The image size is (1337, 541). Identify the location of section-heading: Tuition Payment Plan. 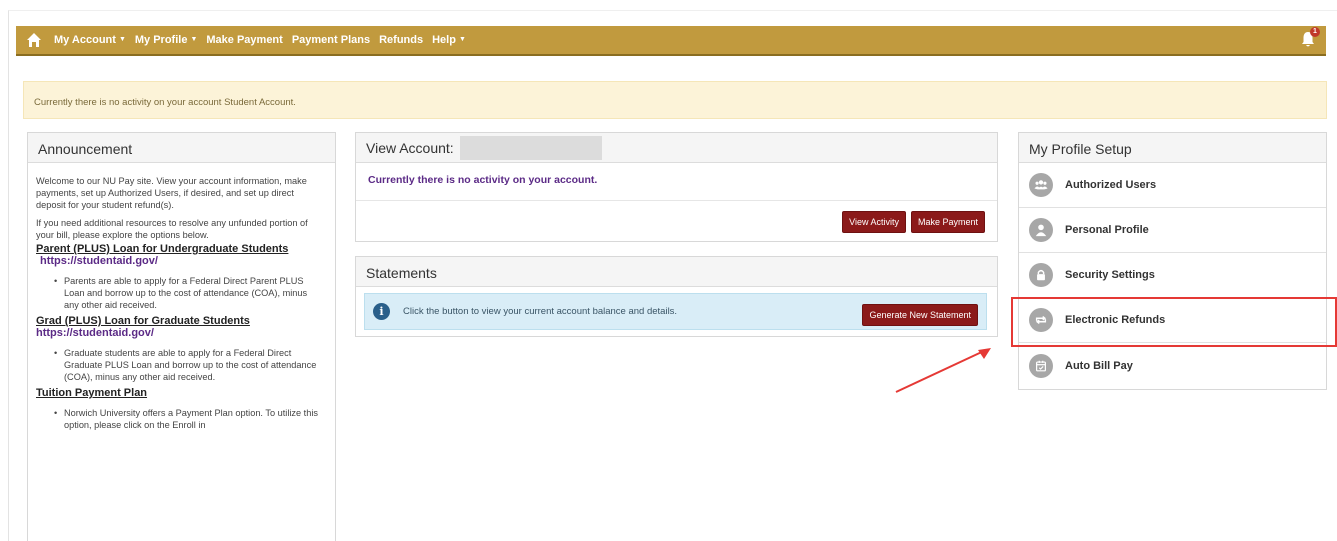
(92, 393).